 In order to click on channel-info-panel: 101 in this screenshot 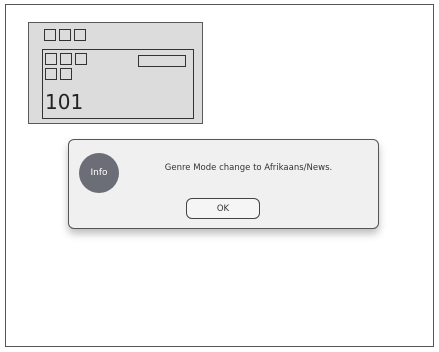, I will do `click(115, 73)`.